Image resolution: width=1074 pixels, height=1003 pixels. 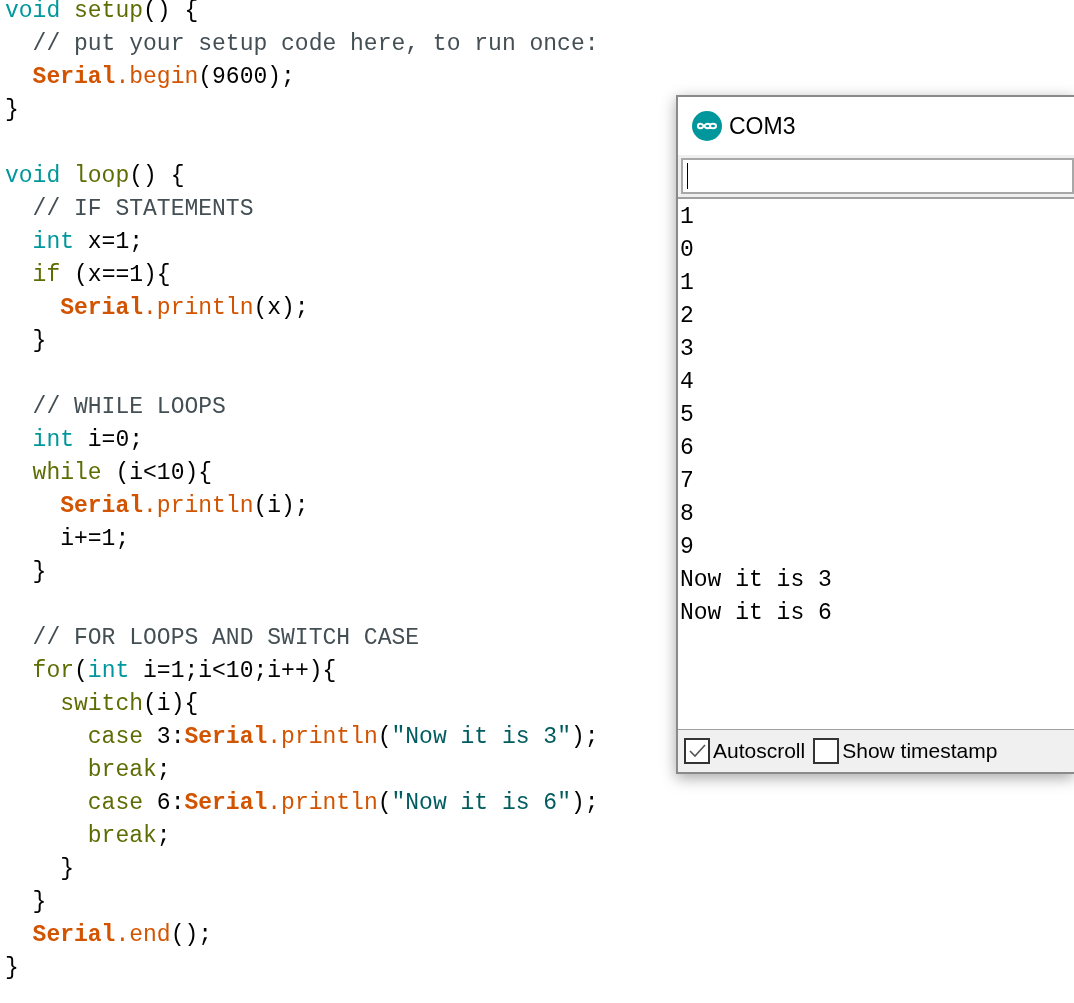 What do you see at coordinates (342, 803) in the screenshot?
I see `code-line: case 6:Serial.println("Now it is 6");` at bounding box center [342, 803].